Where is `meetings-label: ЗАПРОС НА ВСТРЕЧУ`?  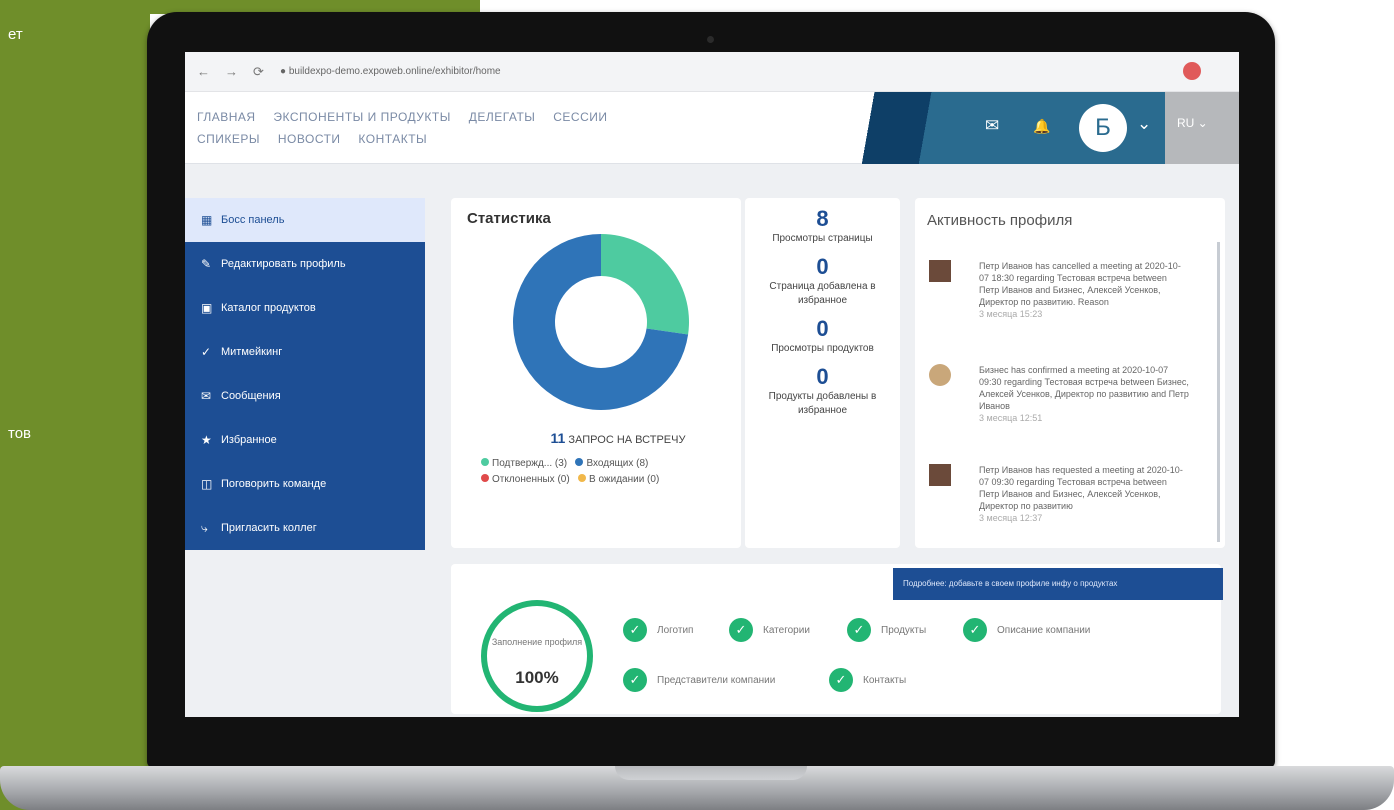
meetings-label: ЗАПРОС НА ВСТРЕЧУ is located at coordinates (627, 440).